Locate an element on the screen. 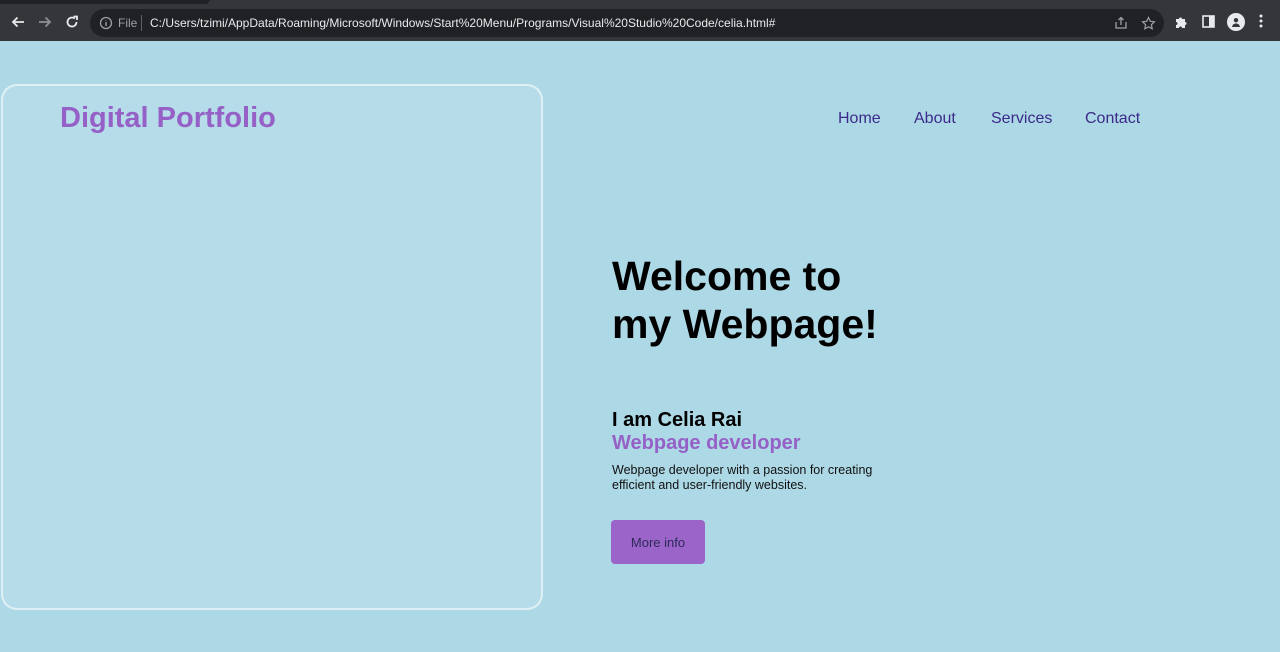  nav-contact: Contact is located at coordinates (1112, 119).